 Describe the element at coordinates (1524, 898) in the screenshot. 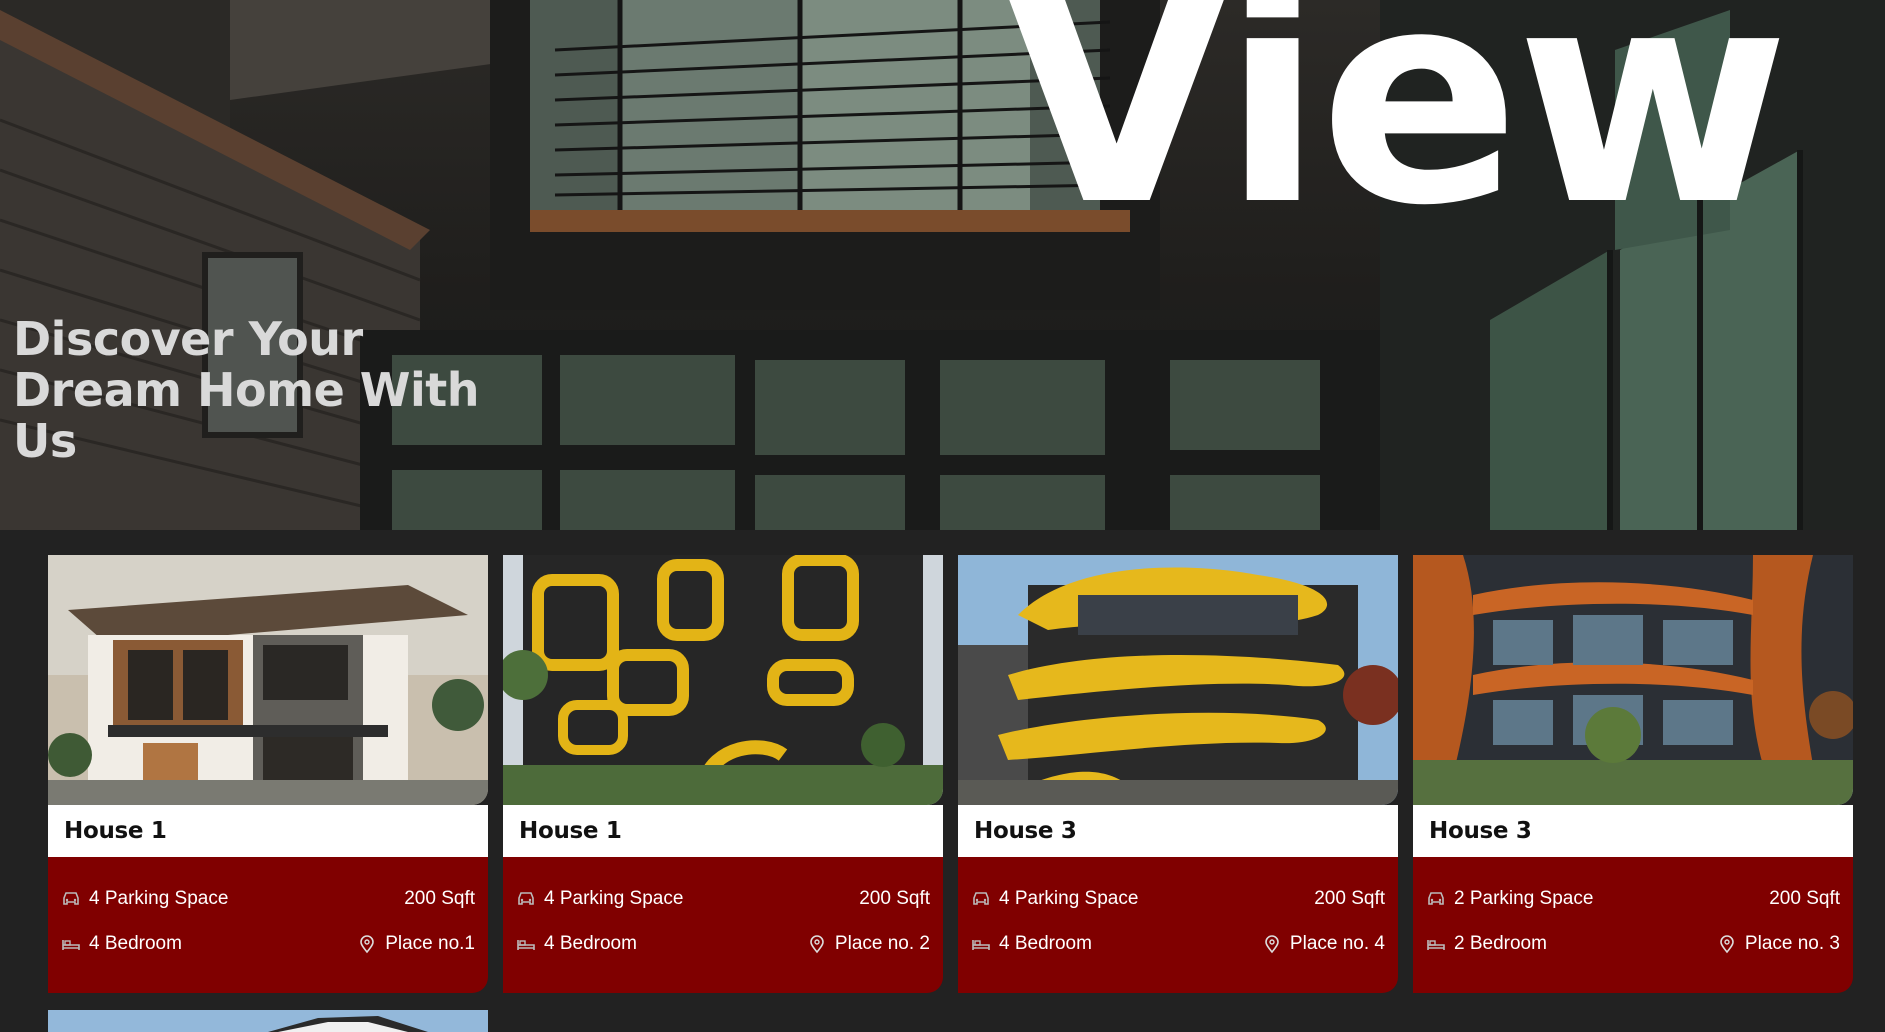

I see `parking-spaces: 2 Parking Space` at that location.